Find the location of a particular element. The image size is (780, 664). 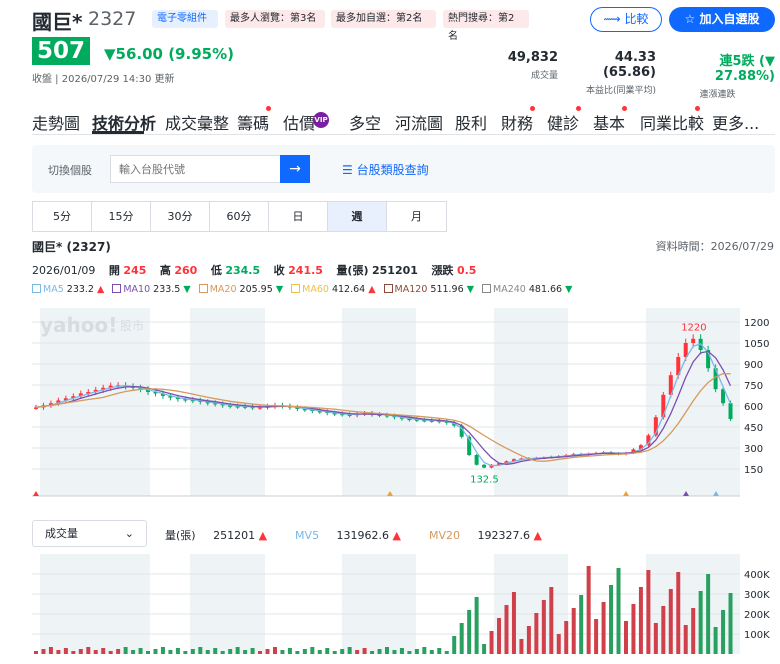

ohlc-open-value: 245 is located at coordinates (135, 270).